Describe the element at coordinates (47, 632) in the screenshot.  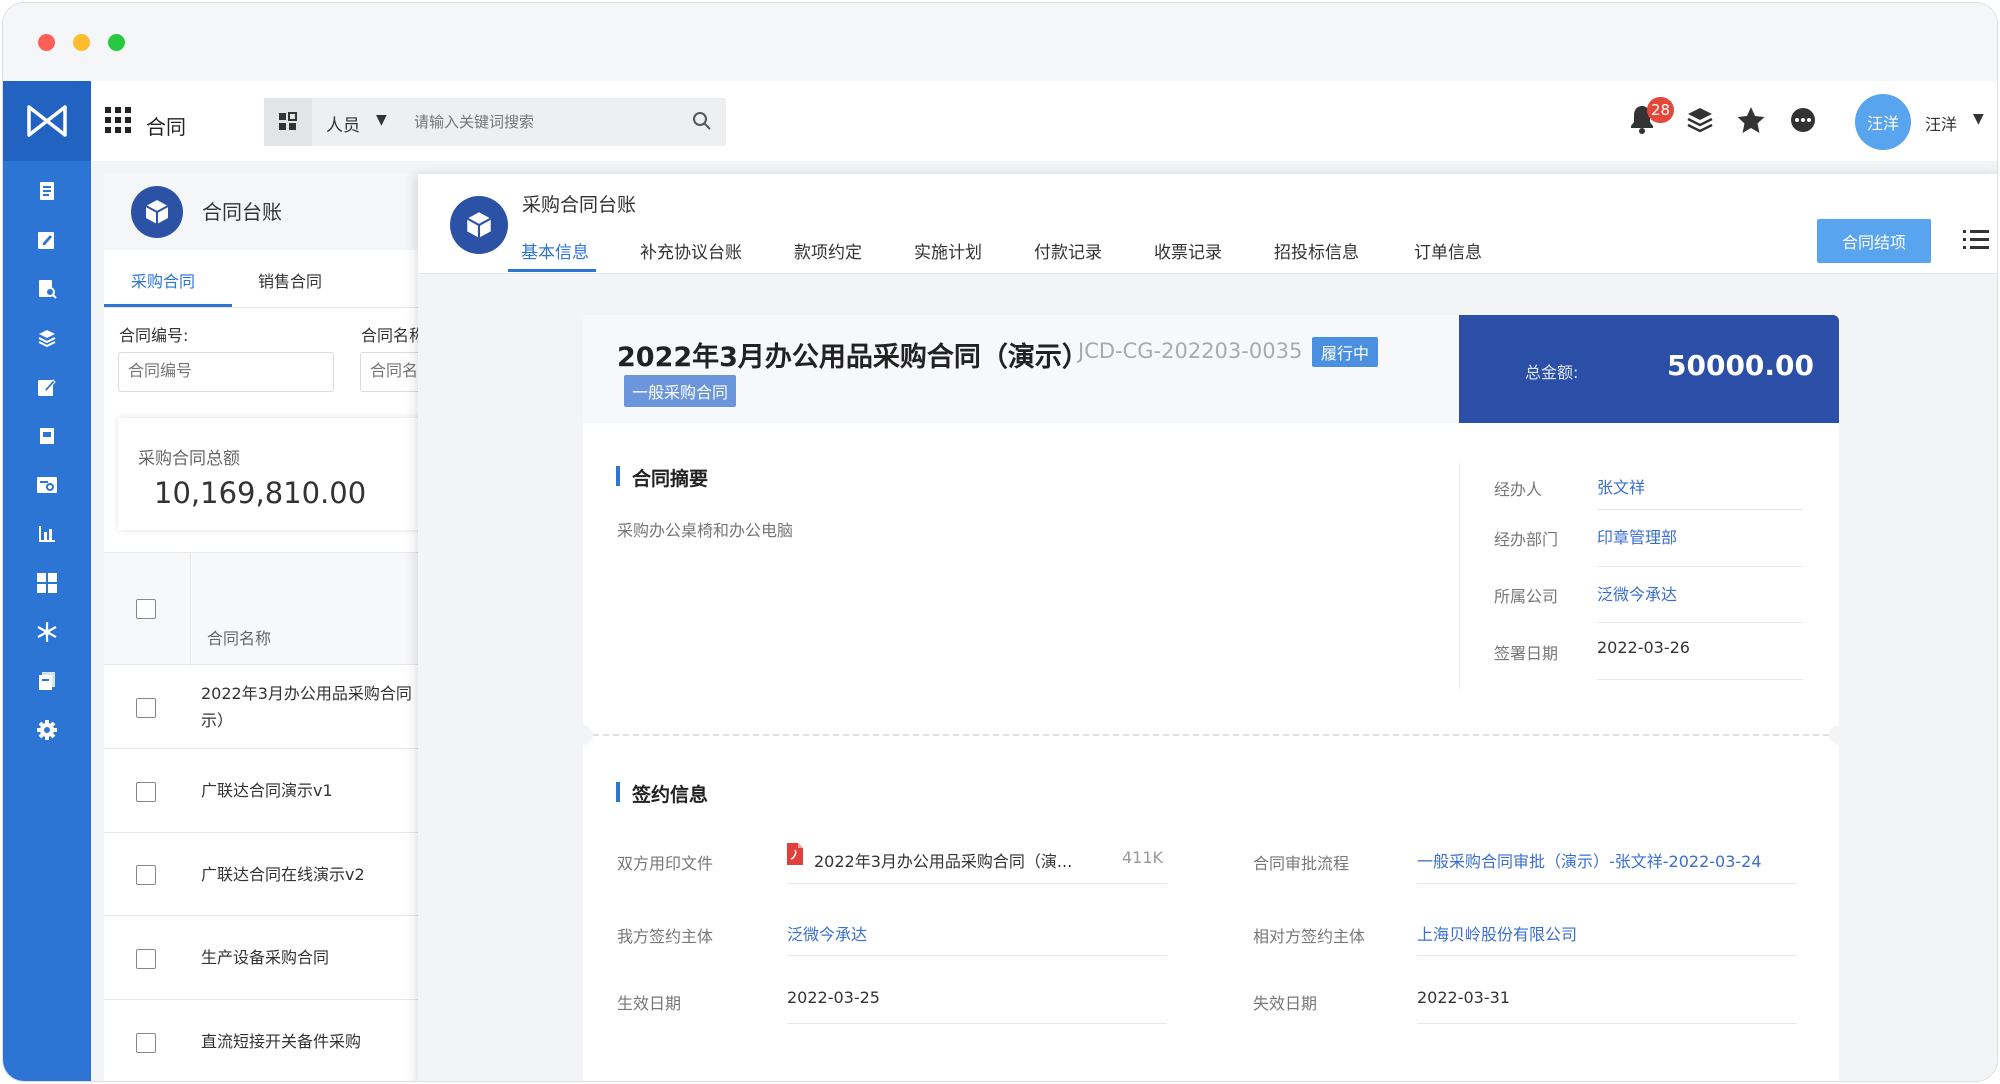
I see `snowflake-icon` at that location.